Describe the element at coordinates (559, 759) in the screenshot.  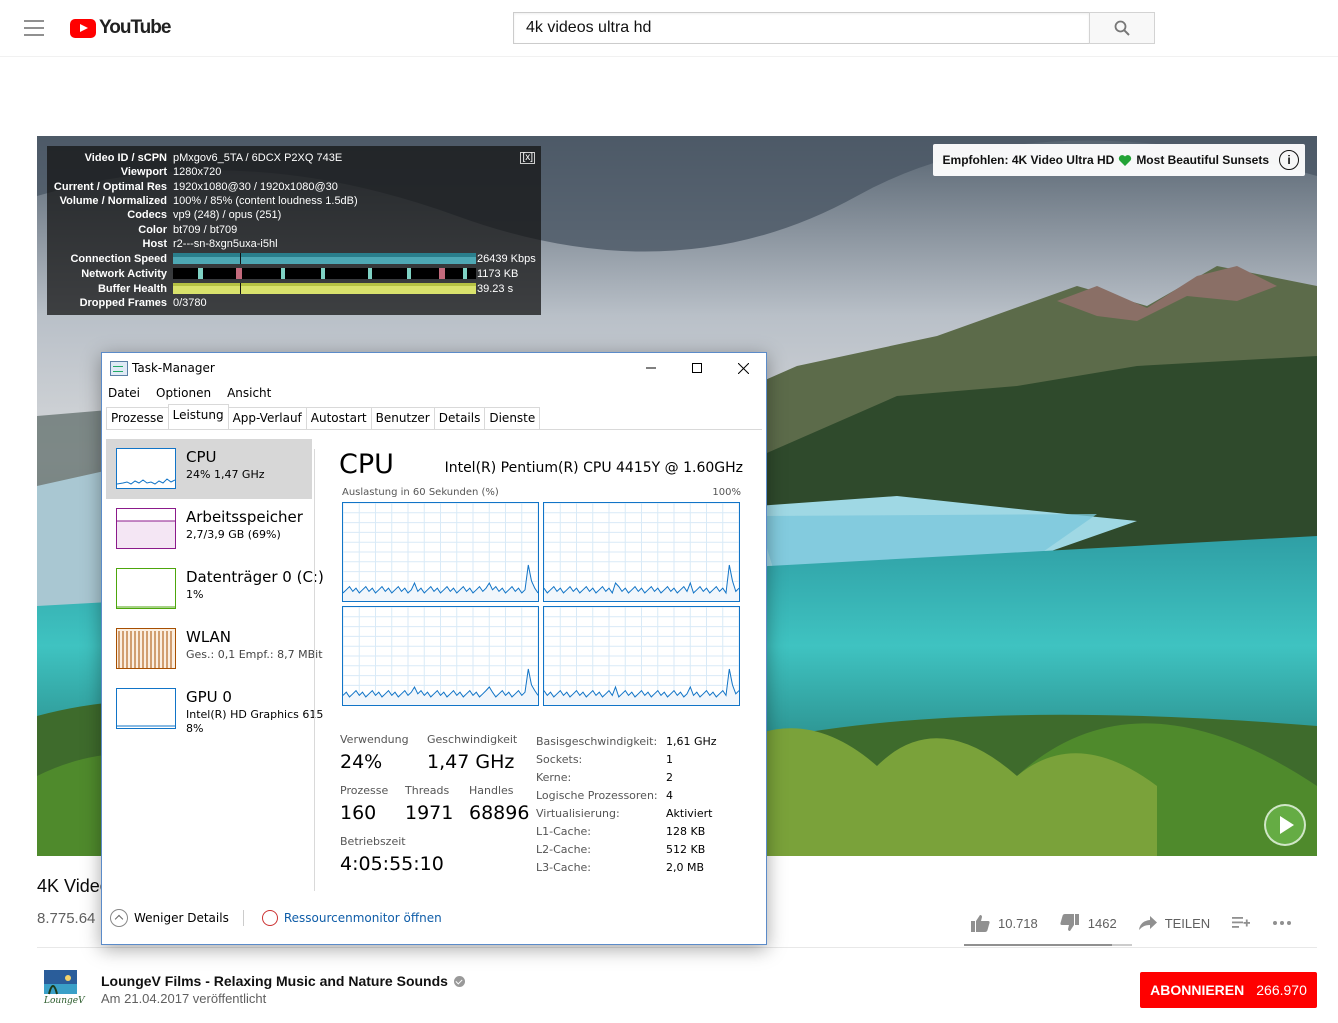
I see `detail-key: Sockets:` at that location.